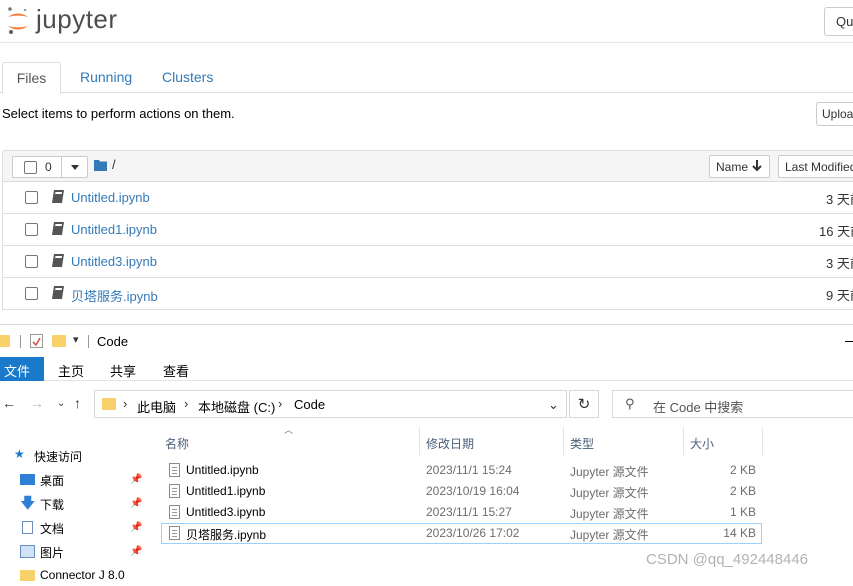 This screenshot has width=853, height=586. I want to click on quick-access-dropdown-icon: ▾, so click(76, 339).